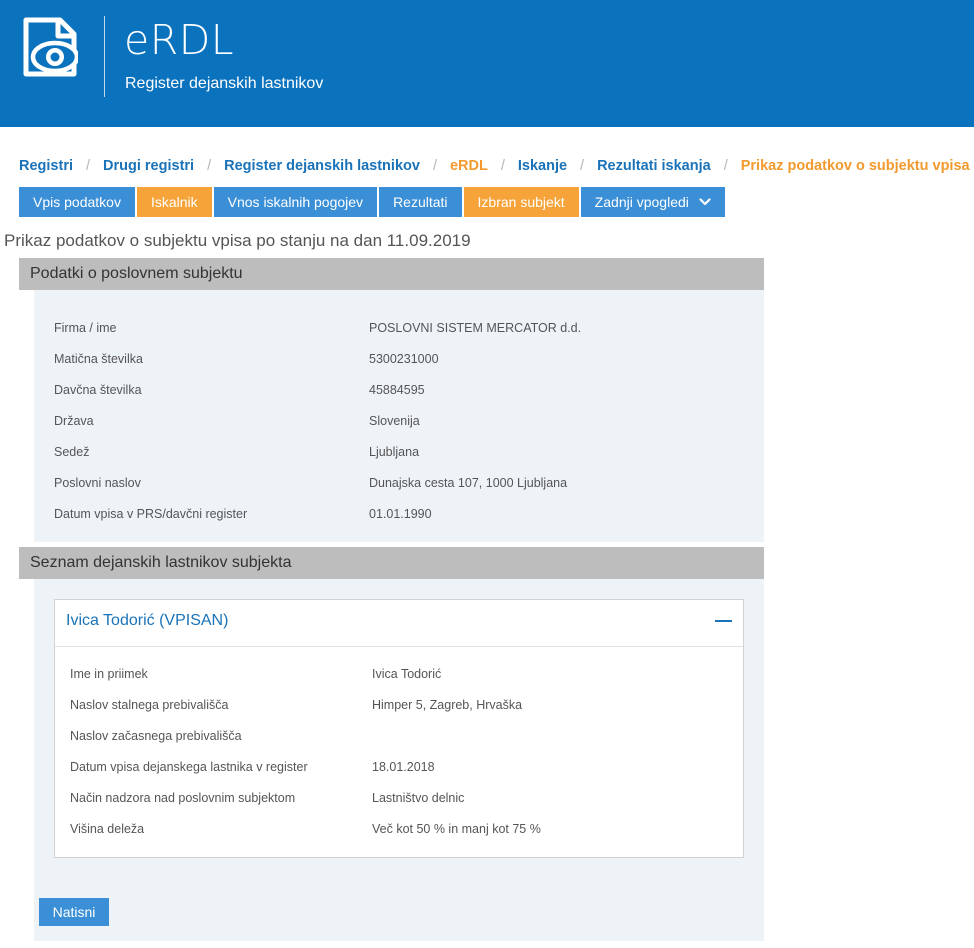 Image resolution: width=974 pixels, height=948 pixels. I want to click on minus-icon, so click(723, 621).